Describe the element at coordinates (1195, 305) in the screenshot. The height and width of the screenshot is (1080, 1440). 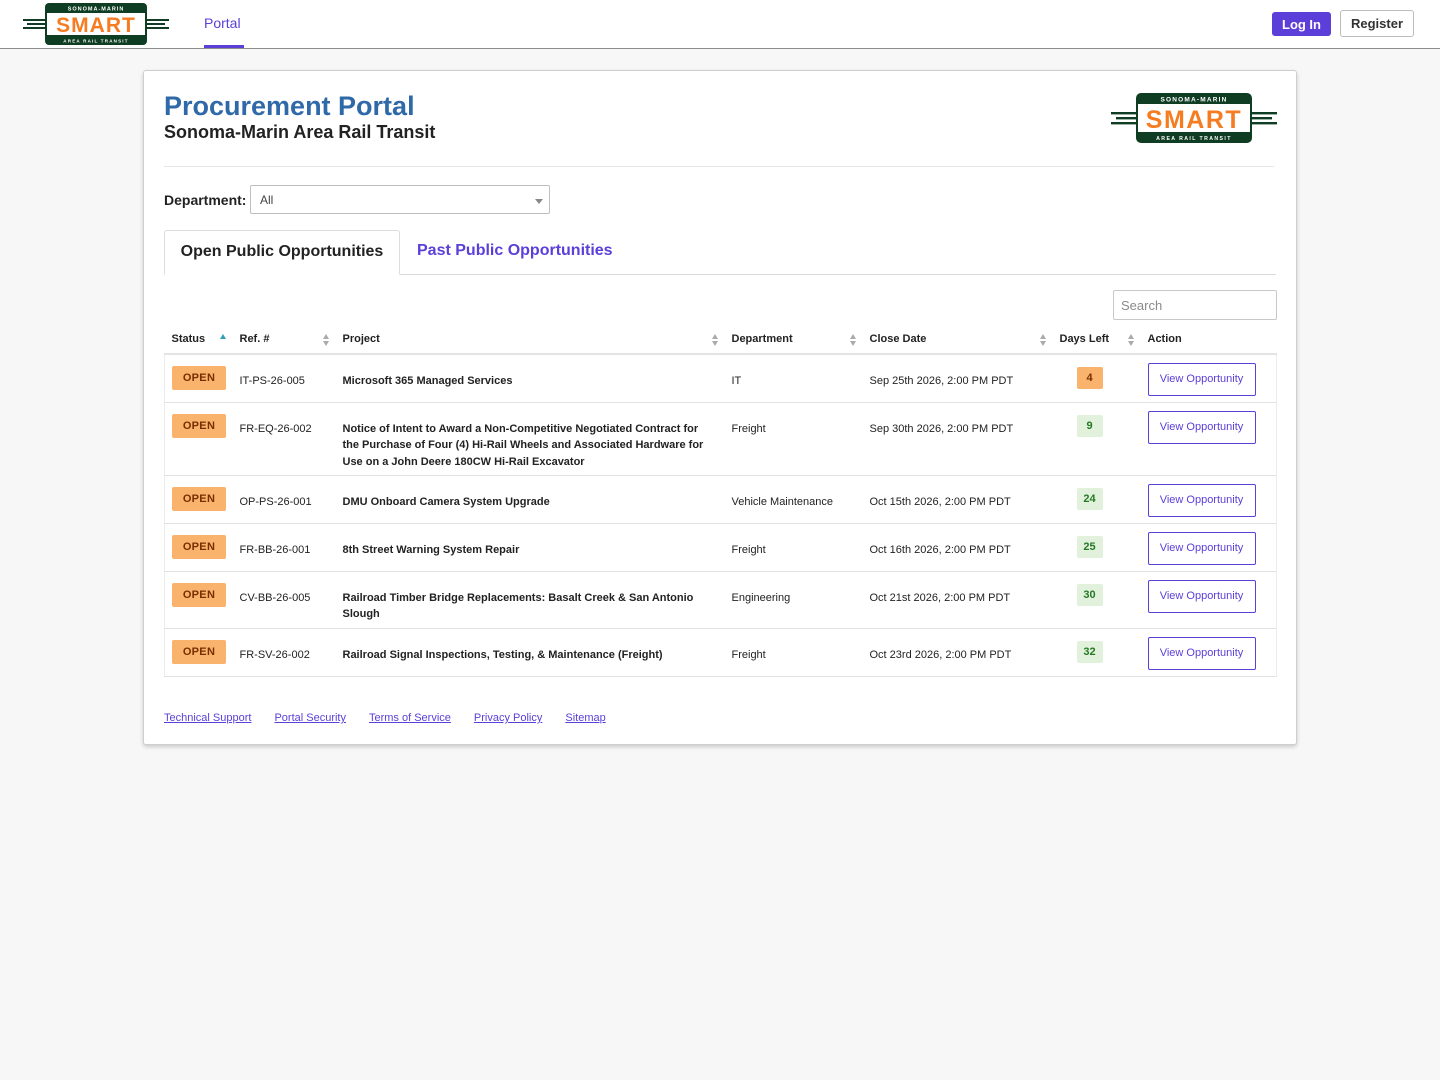
I see `search-input` at that location.